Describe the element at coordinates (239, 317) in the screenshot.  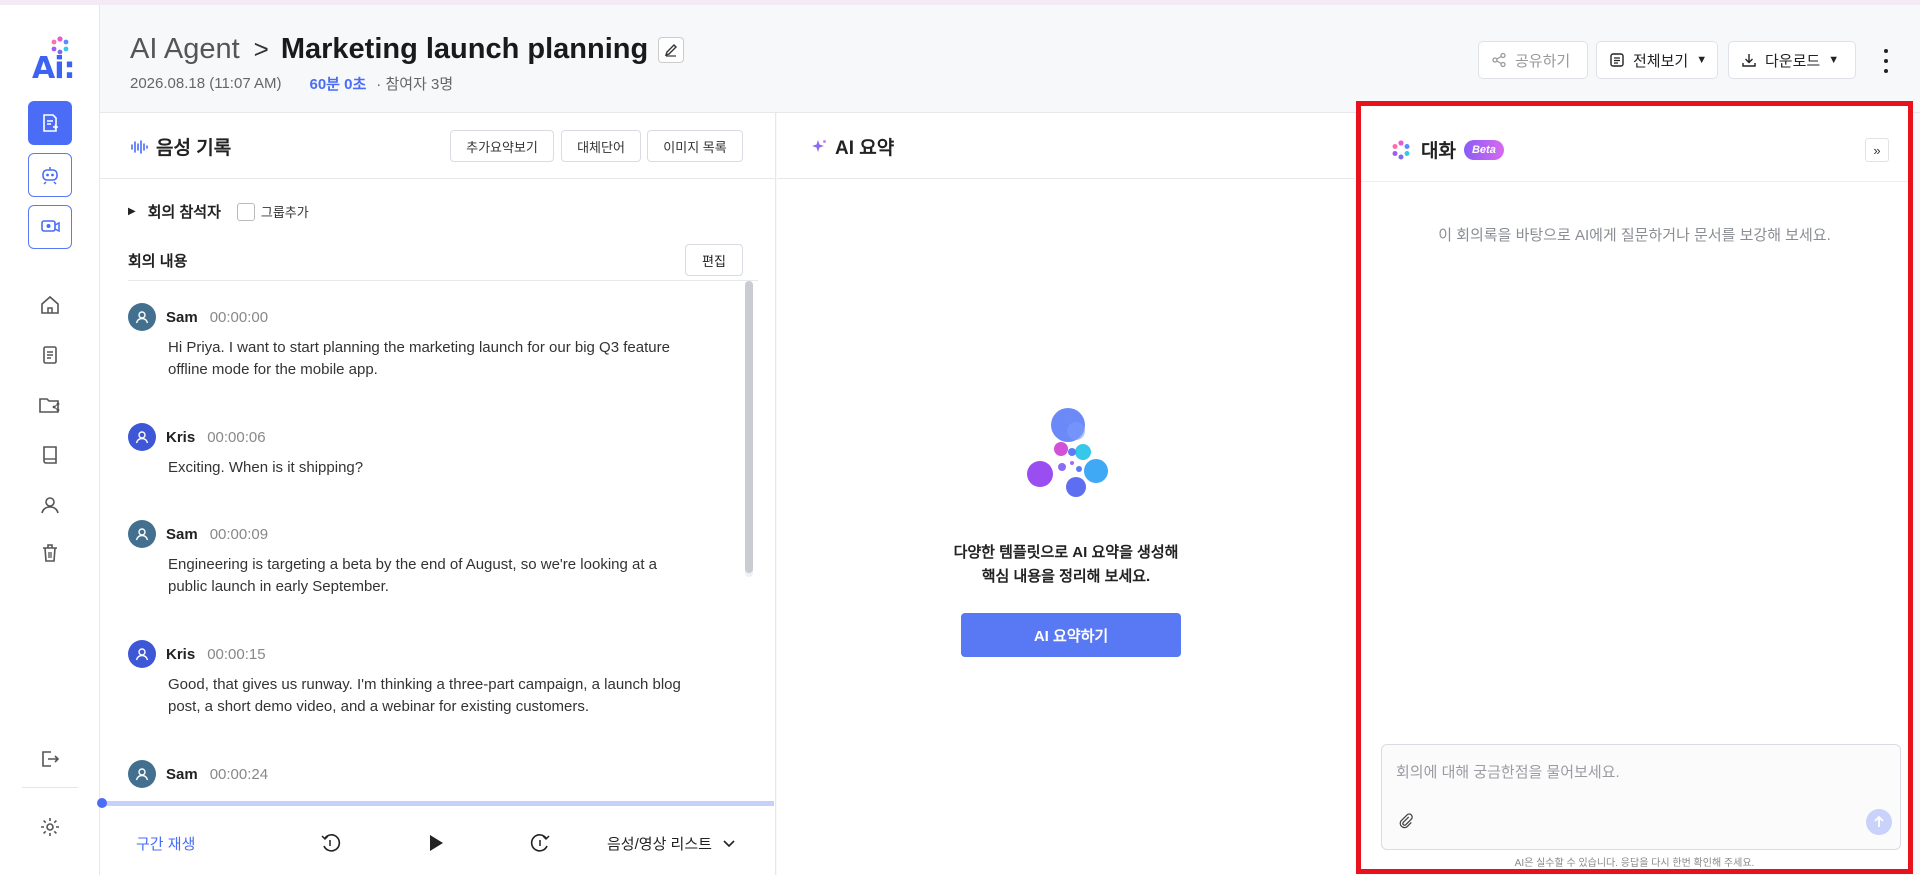
I see `timestamp: 00:00:00` at that location.